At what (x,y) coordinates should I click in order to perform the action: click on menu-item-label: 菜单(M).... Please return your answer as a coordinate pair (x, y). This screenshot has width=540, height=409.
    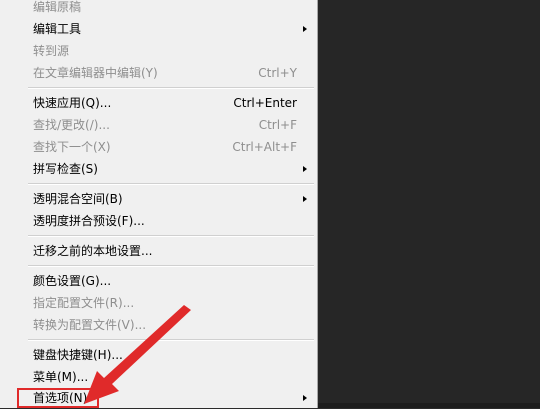
    Looking at the image, I should click on (61, 377).